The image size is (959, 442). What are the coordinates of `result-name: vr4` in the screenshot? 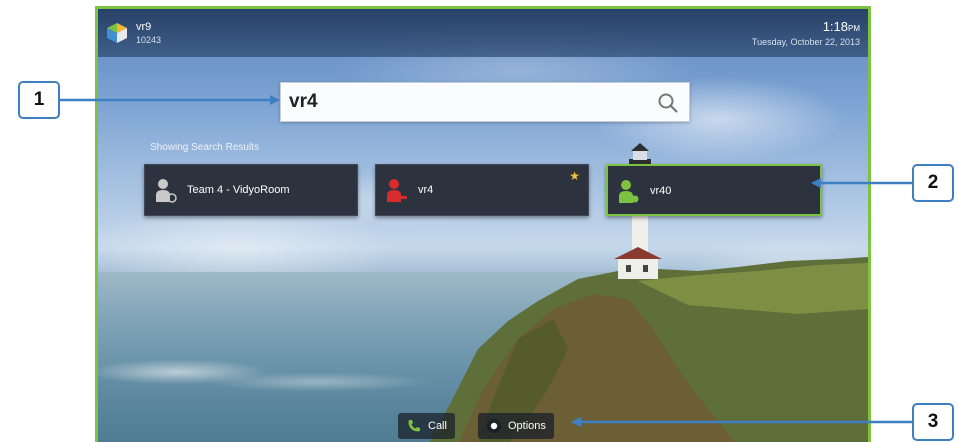 It's located at (426, 190).